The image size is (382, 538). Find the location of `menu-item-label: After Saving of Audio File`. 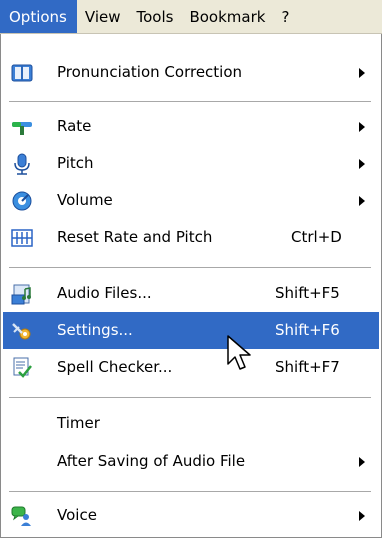

menu-item-label: After Saving of Audio File is located at coordinates (151, 461).